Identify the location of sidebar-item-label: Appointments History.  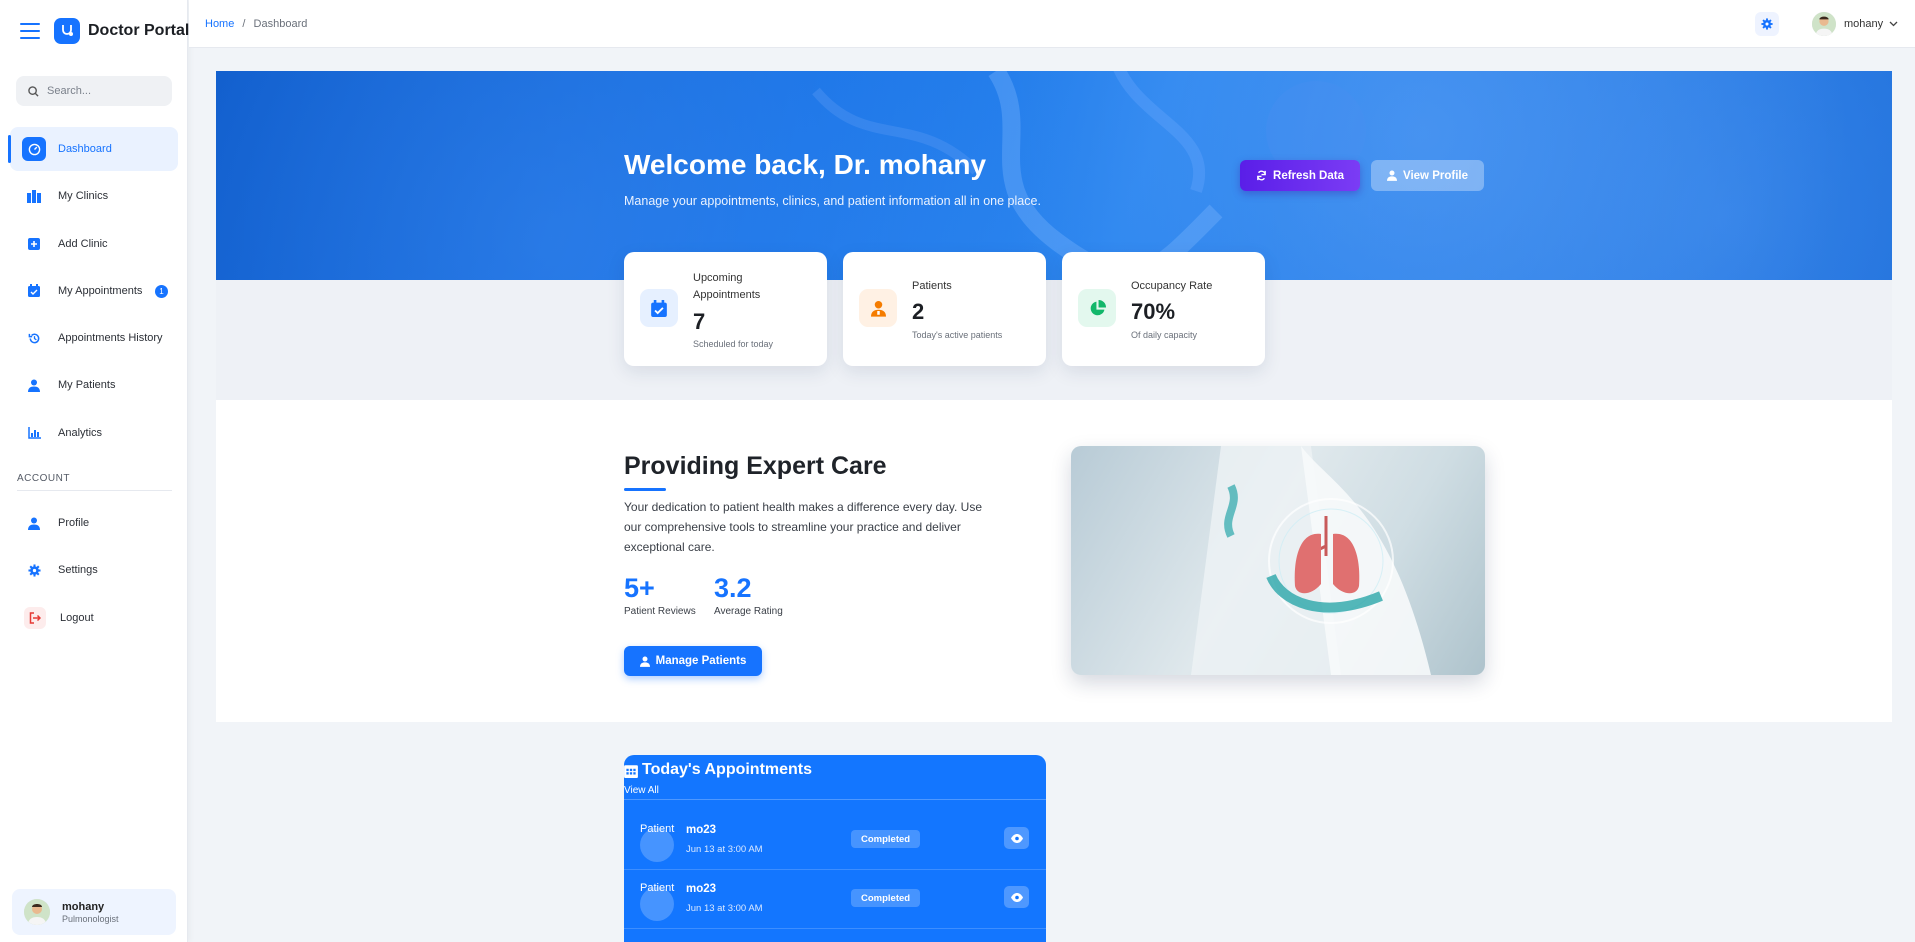
(110, 338).